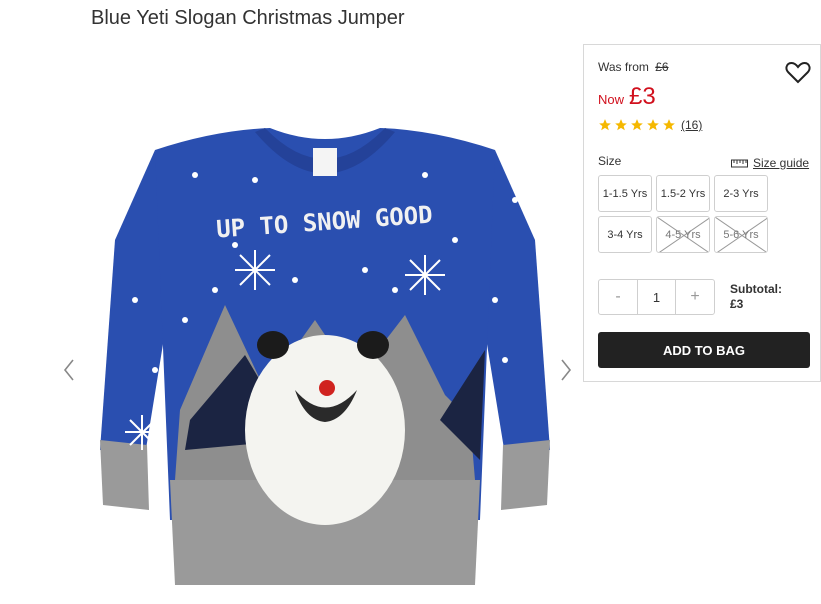  What do you see at coordinates (691, 125) in the screenshot?
I see `review-count-link: (16)` at bounding box center [691, 125].